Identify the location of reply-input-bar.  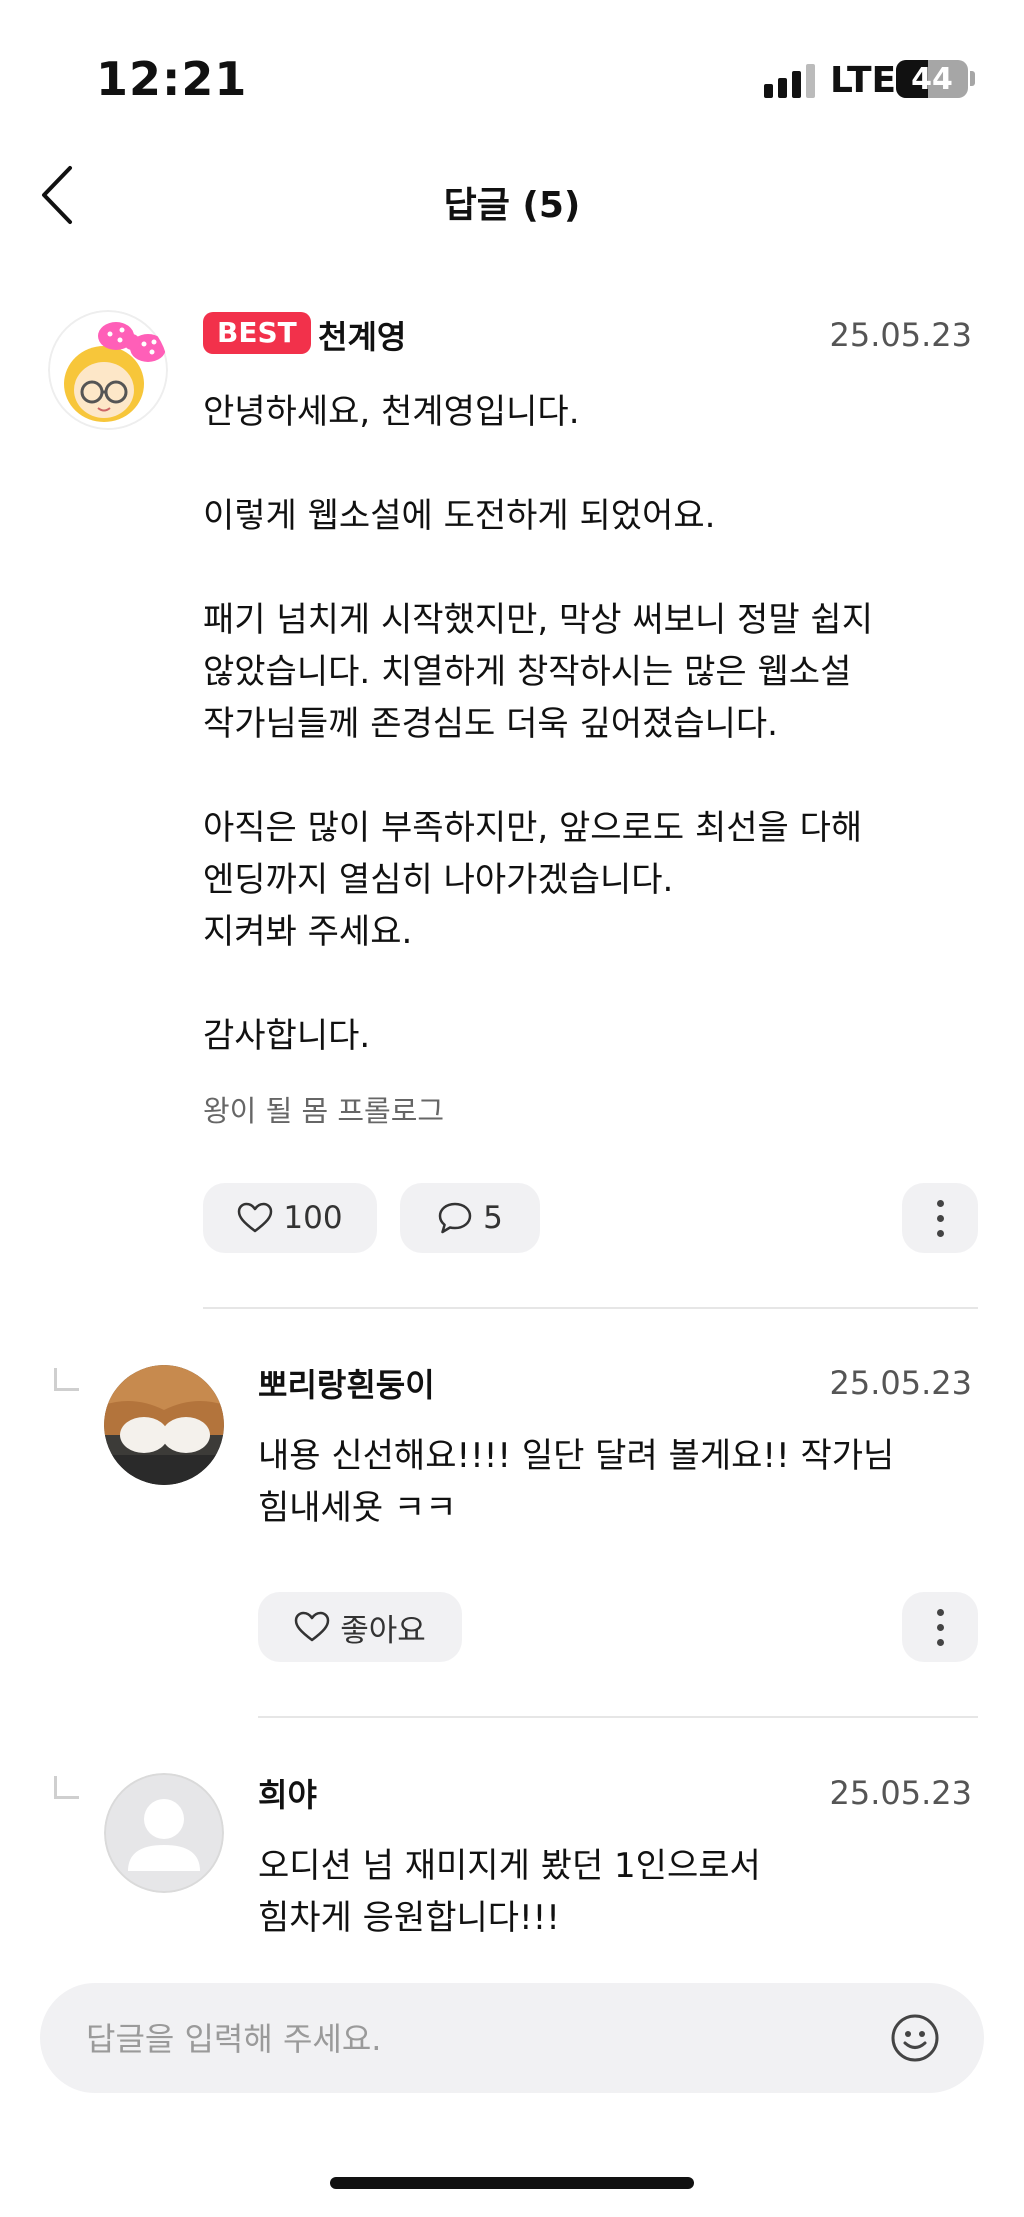
(512, 2039).